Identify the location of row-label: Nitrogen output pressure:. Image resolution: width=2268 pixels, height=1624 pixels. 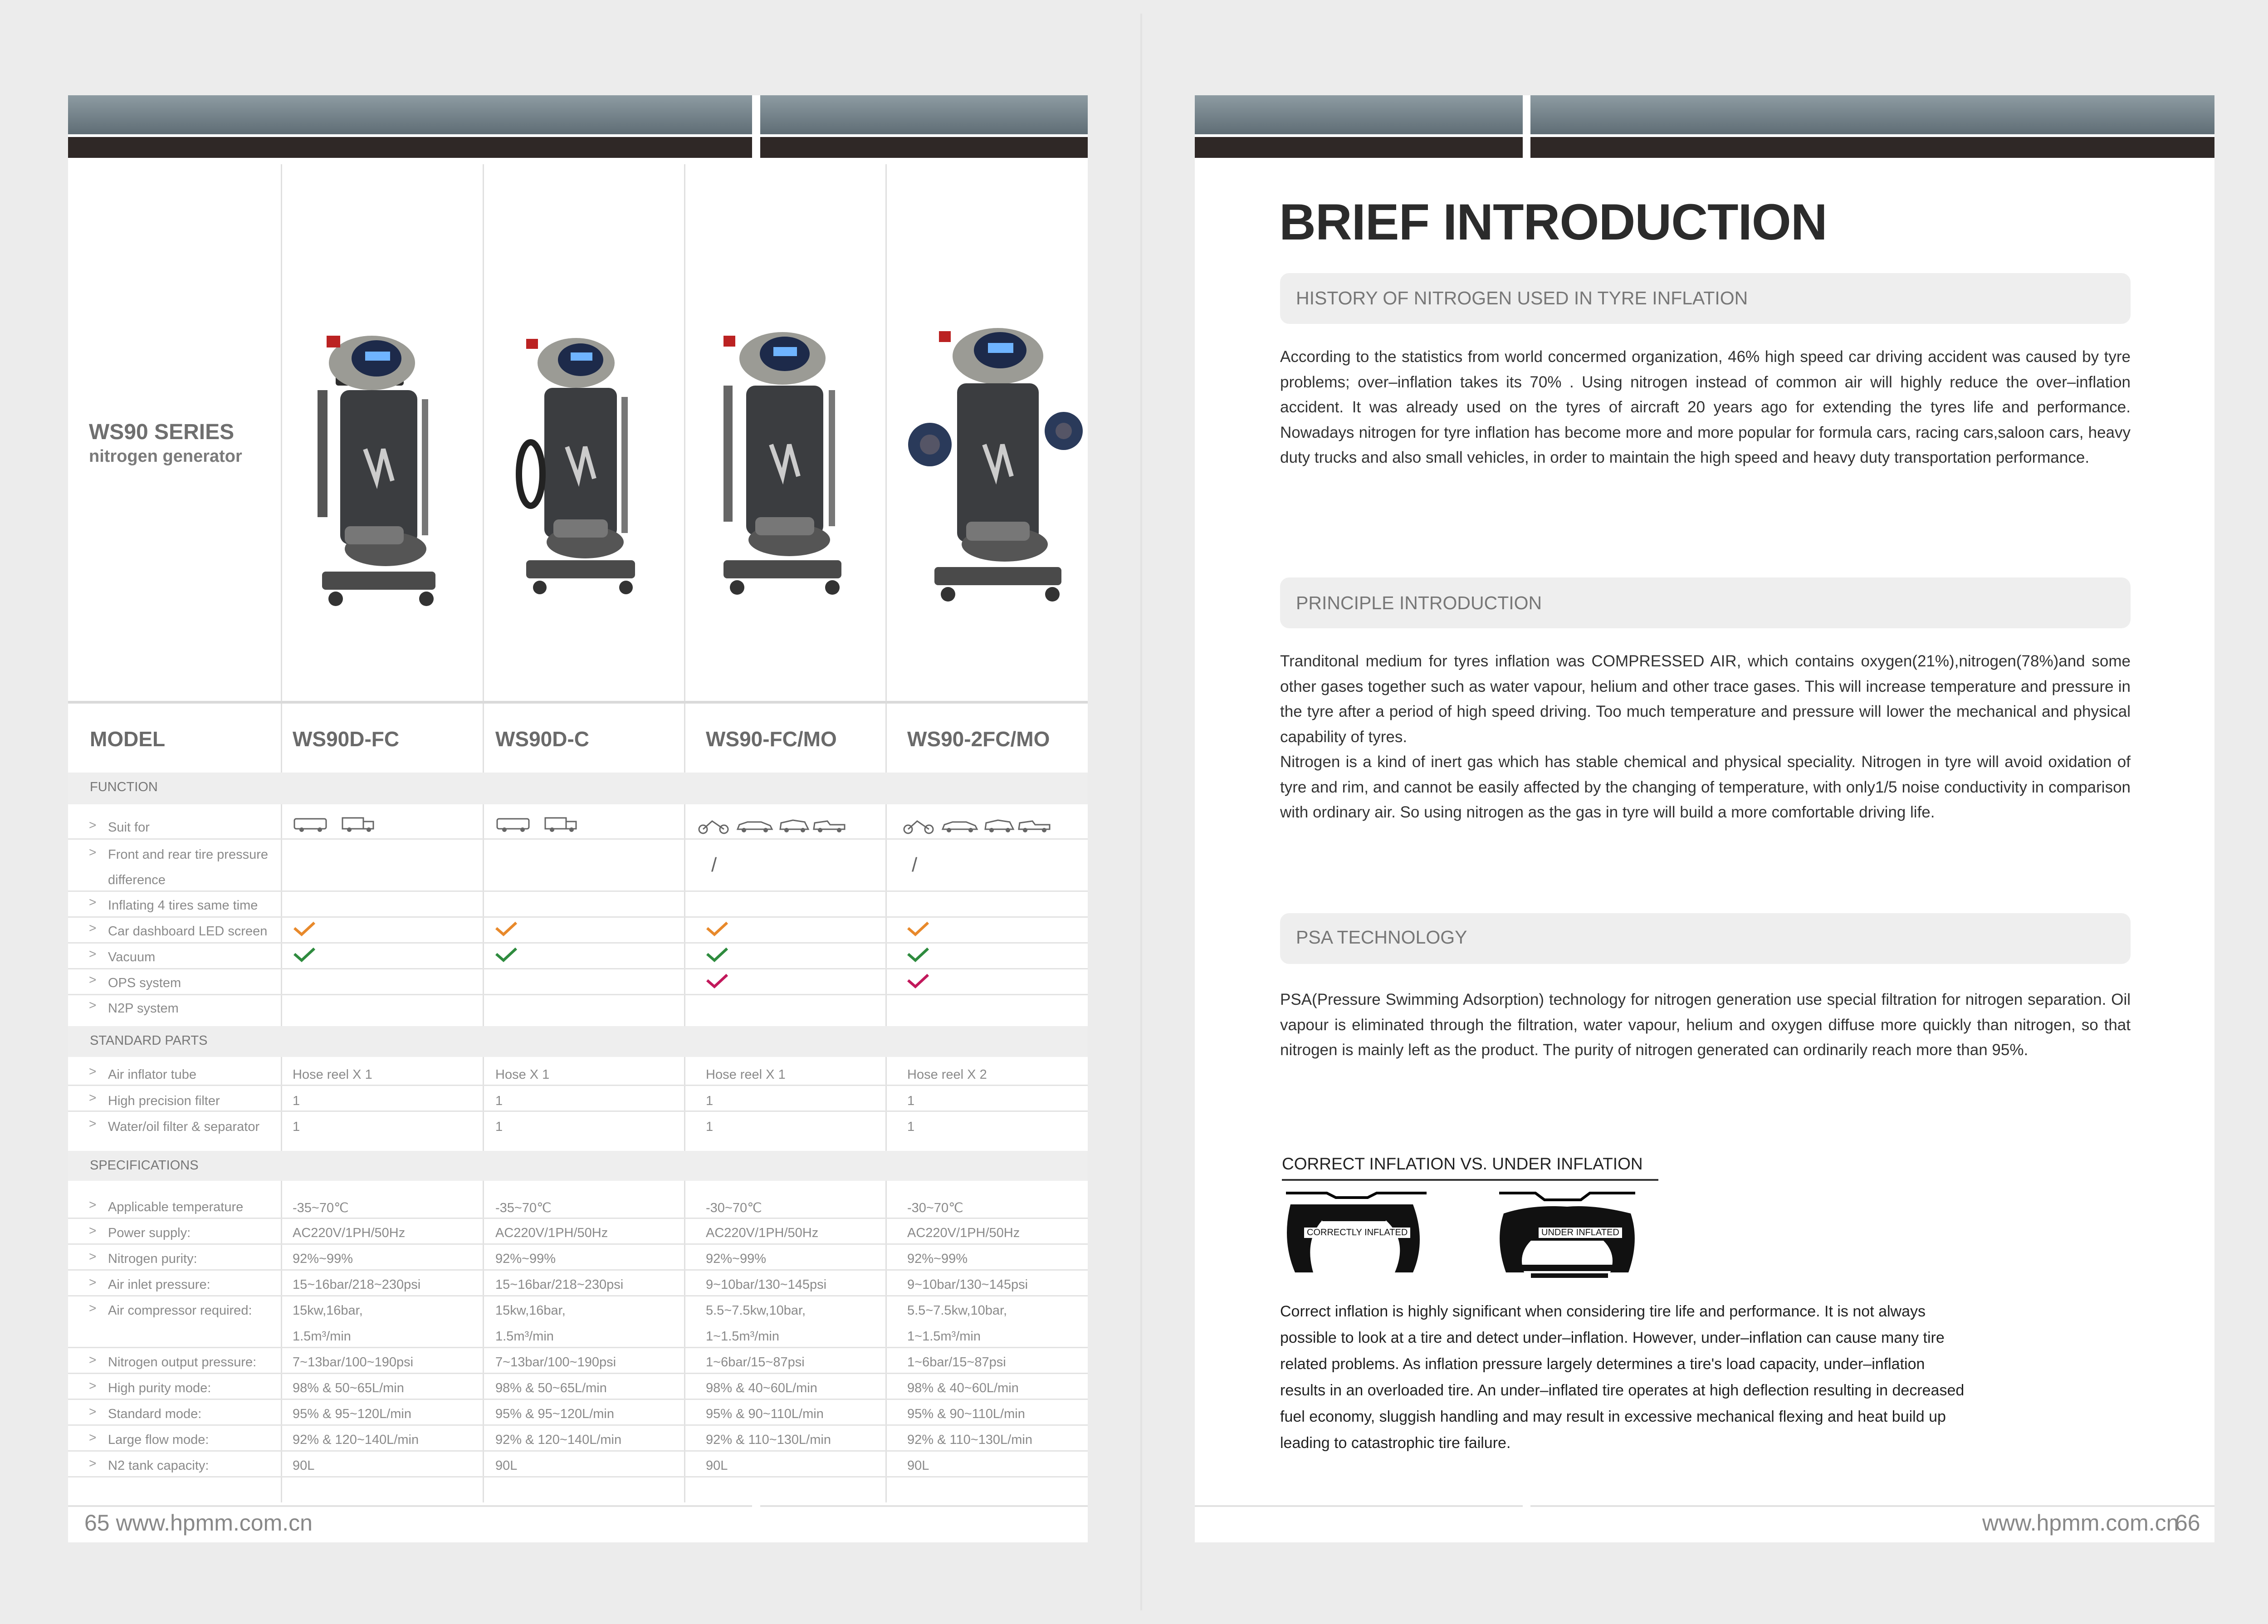
(182, 1362).